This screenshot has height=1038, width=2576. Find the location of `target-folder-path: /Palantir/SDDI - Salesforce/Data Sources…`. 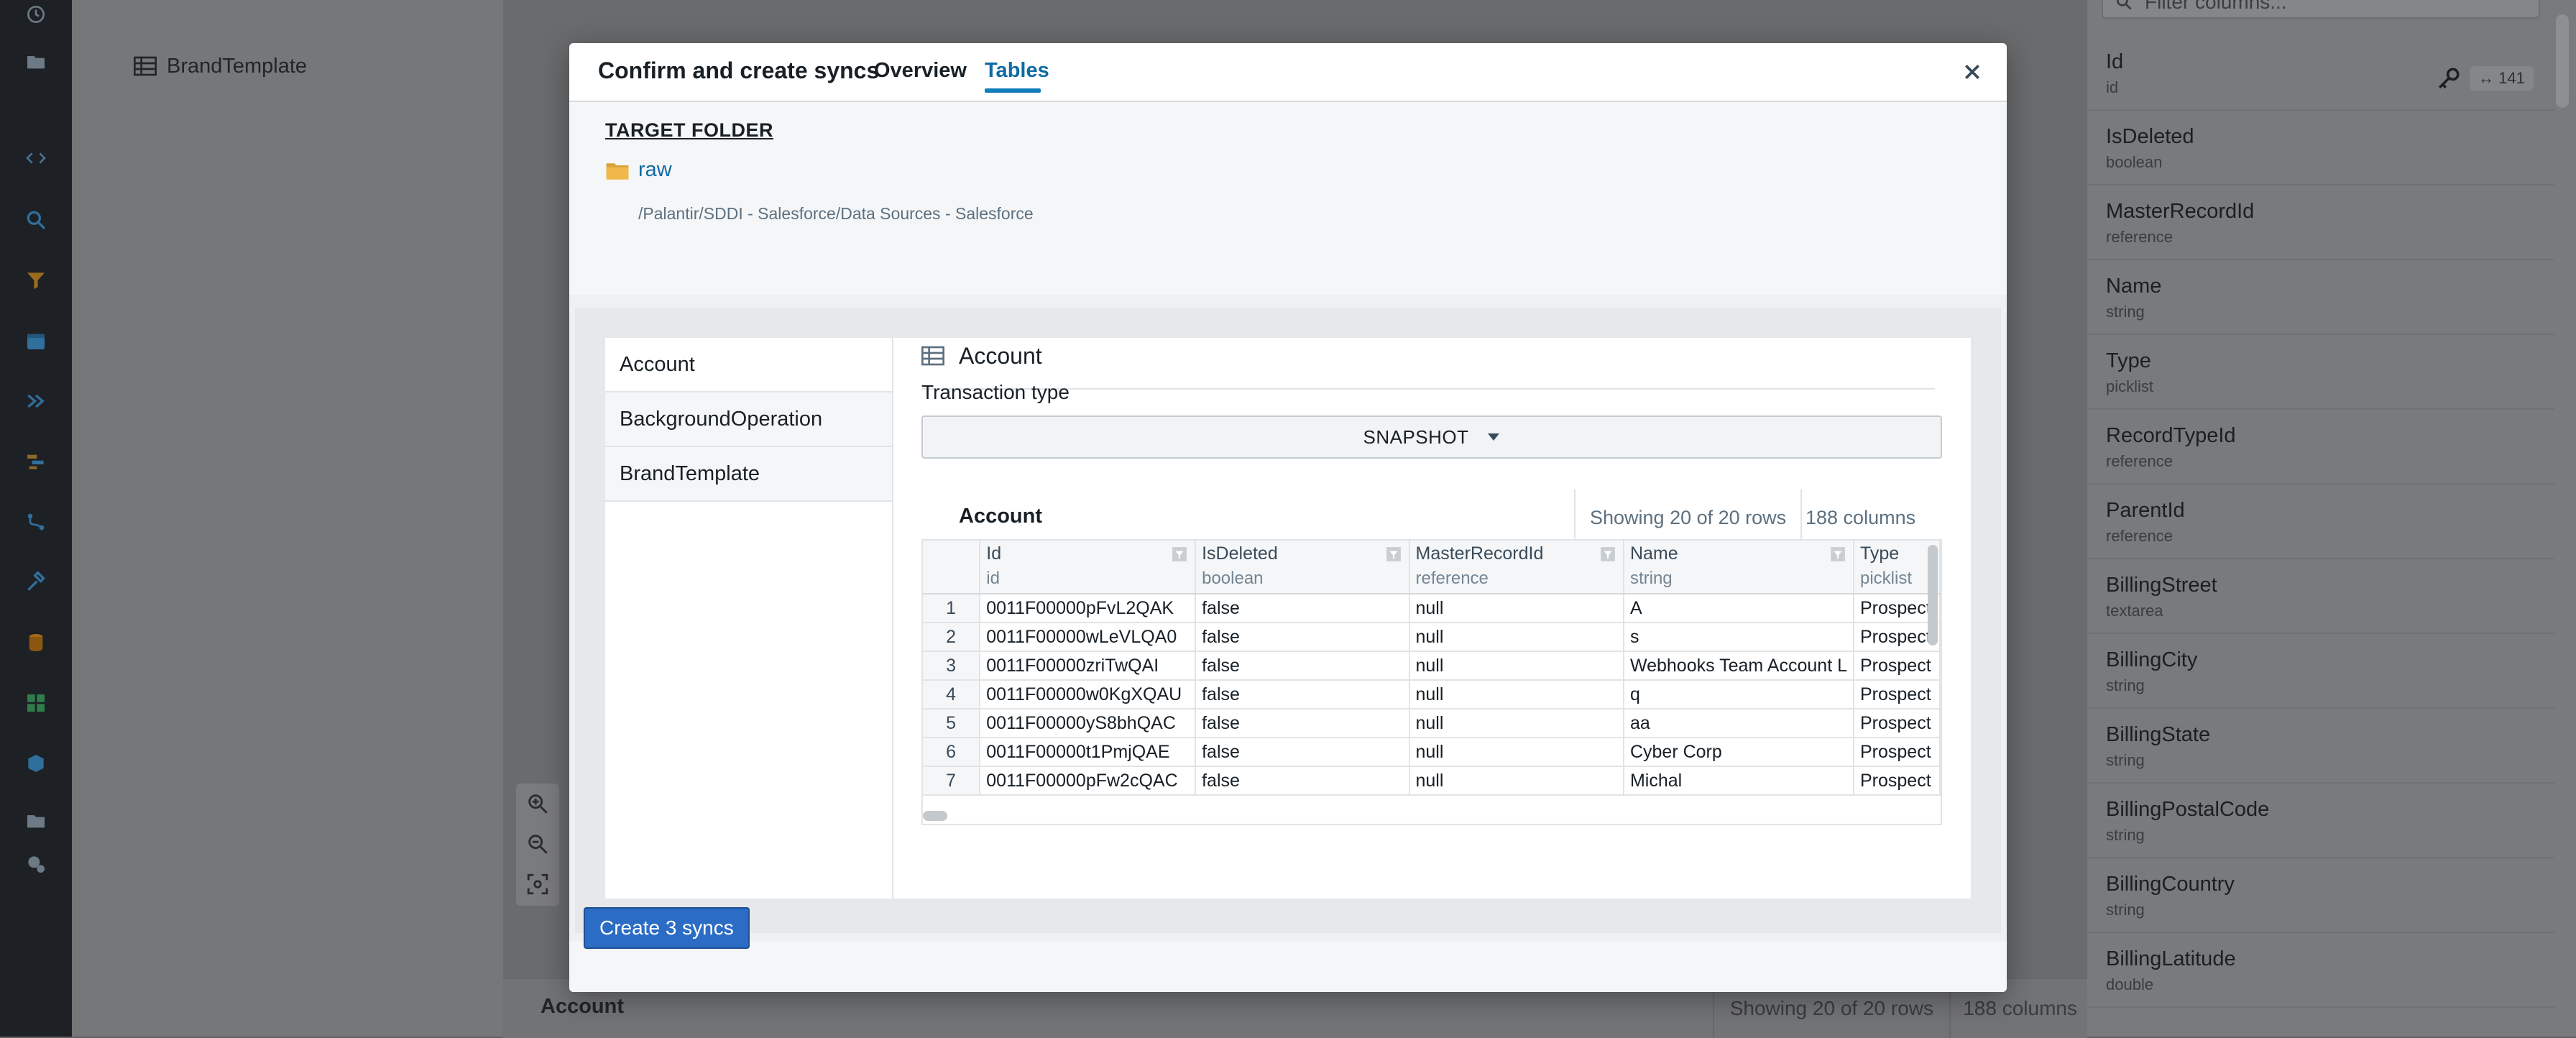

target-folder-path: /Palantir/SDDI - Salesforce/Data Sources… is located at coordinates (836, 213).